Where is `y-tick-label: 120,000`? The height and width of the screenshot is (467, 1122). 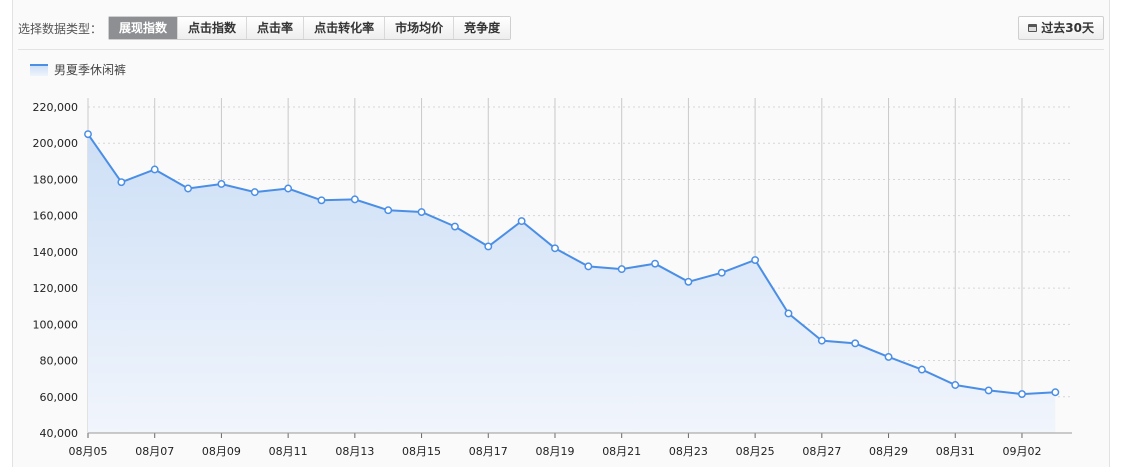 y-tick-label: 120,000 is located at coordinates (56, 288).